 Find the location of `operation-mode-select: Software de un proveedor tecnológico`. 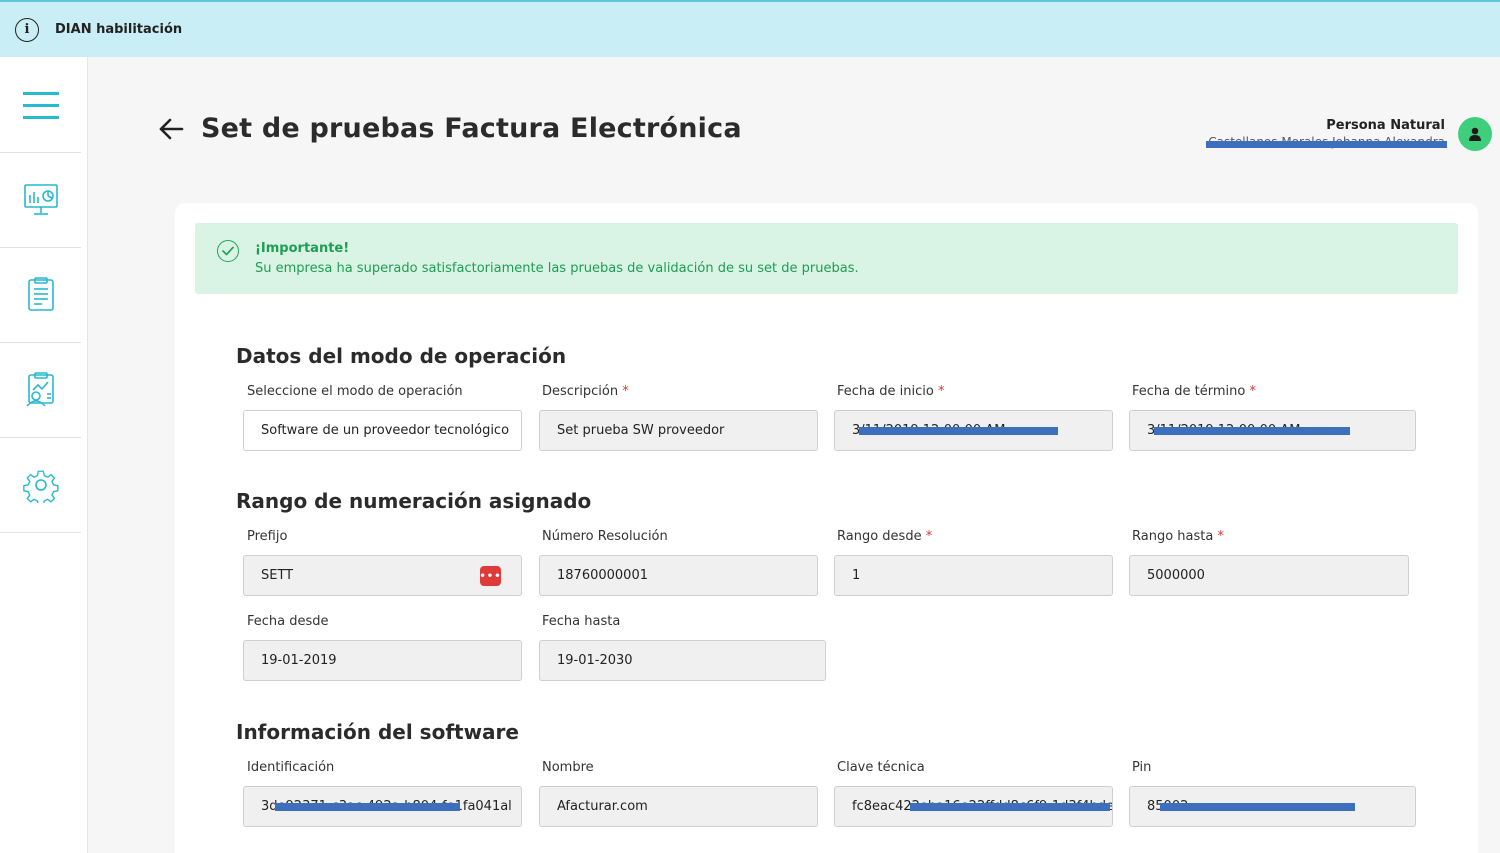

operation-mode-select: Software de un proveedor tecnológico is located at coordinates (382, 430).